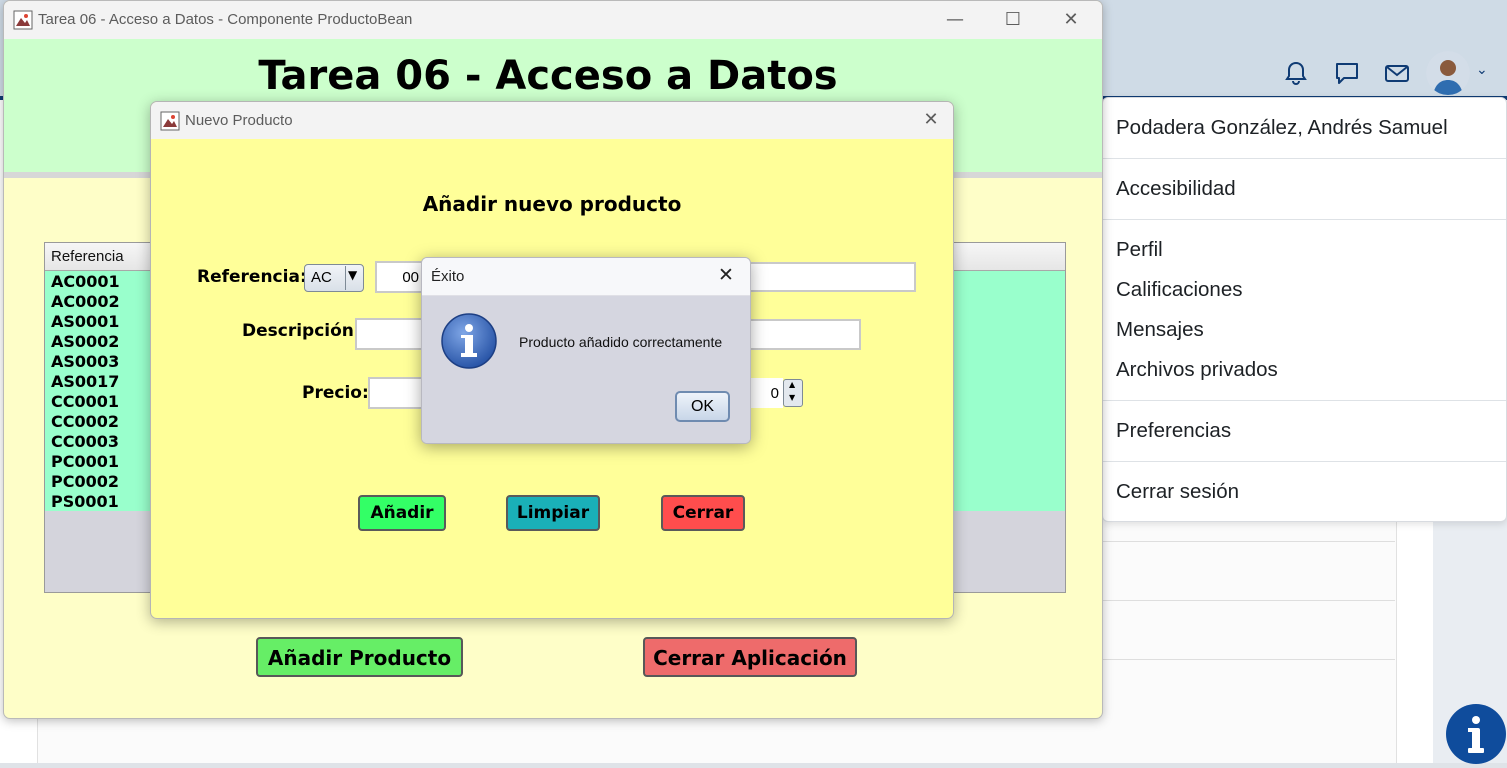 The height and width of the screenshot is (768, 1507). I want to click on add-button: Añadir, so click(402, 513).